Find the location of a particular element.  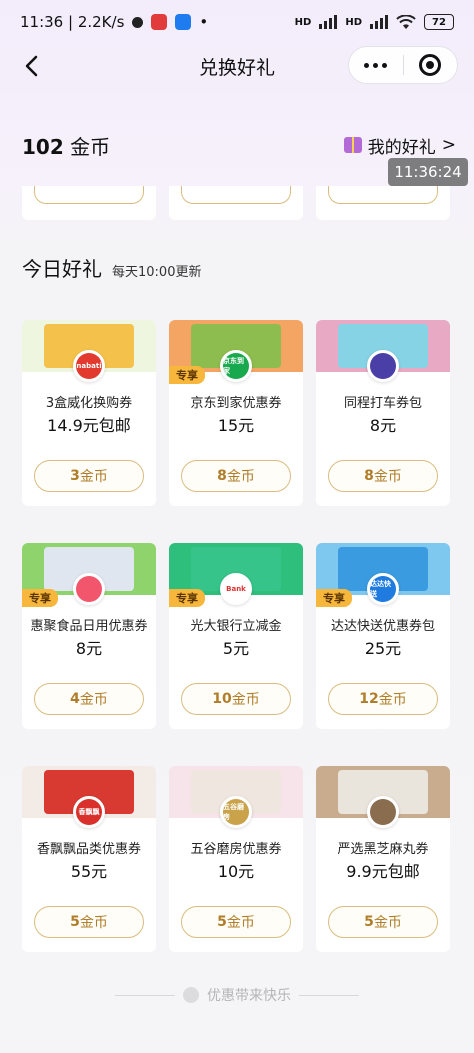

coin-cost: 10 is located at coordinates (222, 699).